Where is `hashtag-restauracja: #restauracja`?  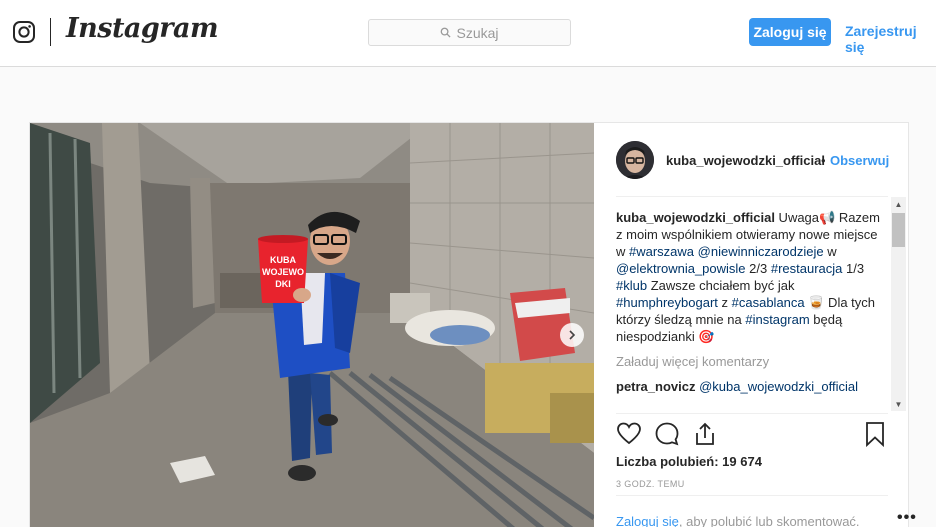 hashtag-restauracja: #restauracja is located at coordinates (807, 268).